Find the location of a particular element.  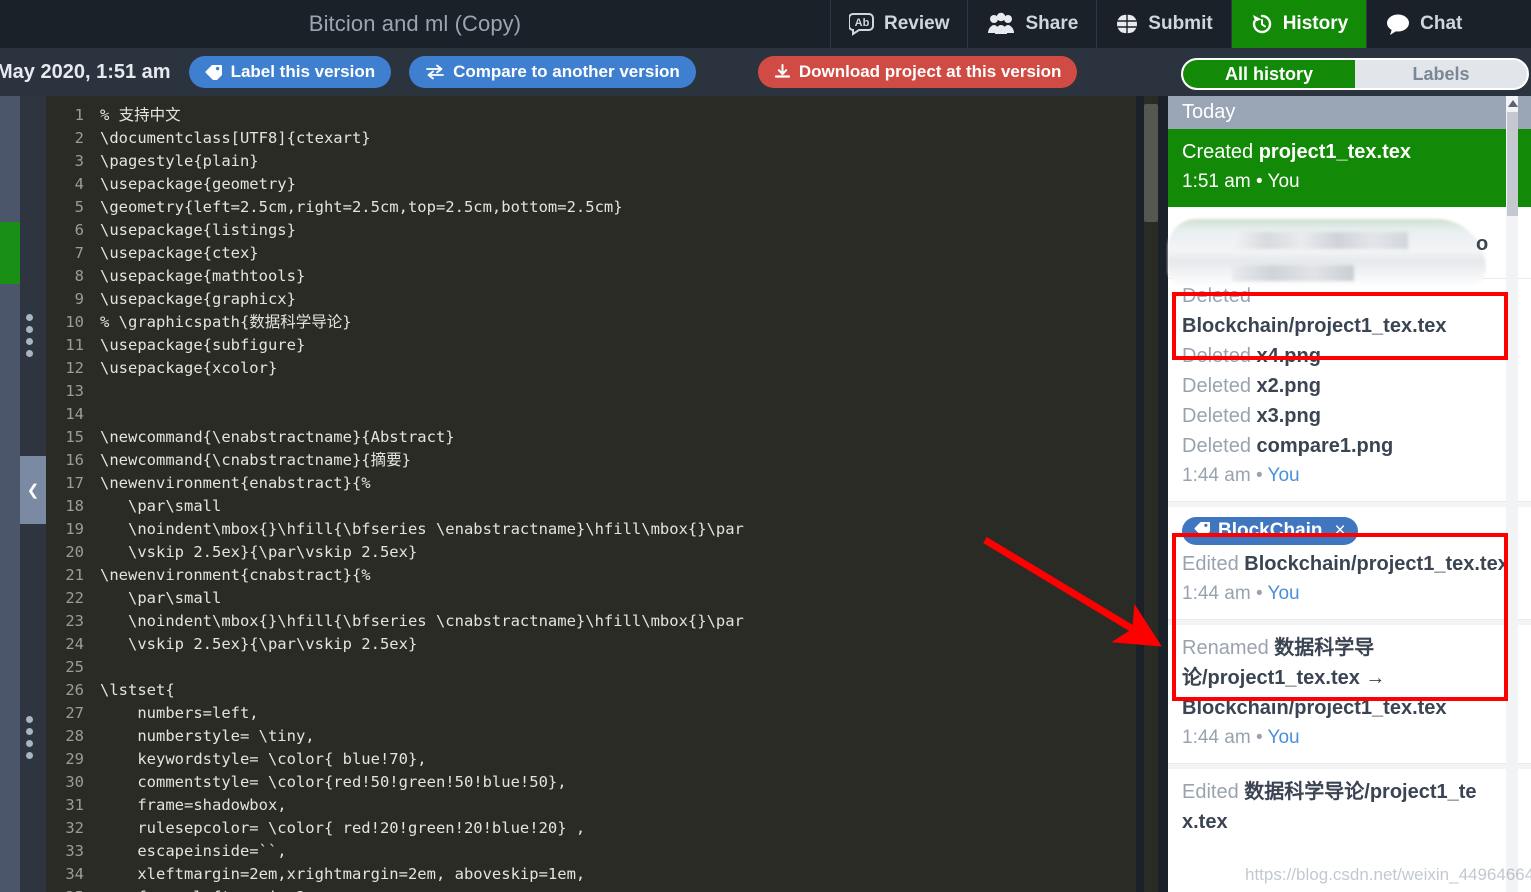

download-icon is located at coordinates (782, 72).